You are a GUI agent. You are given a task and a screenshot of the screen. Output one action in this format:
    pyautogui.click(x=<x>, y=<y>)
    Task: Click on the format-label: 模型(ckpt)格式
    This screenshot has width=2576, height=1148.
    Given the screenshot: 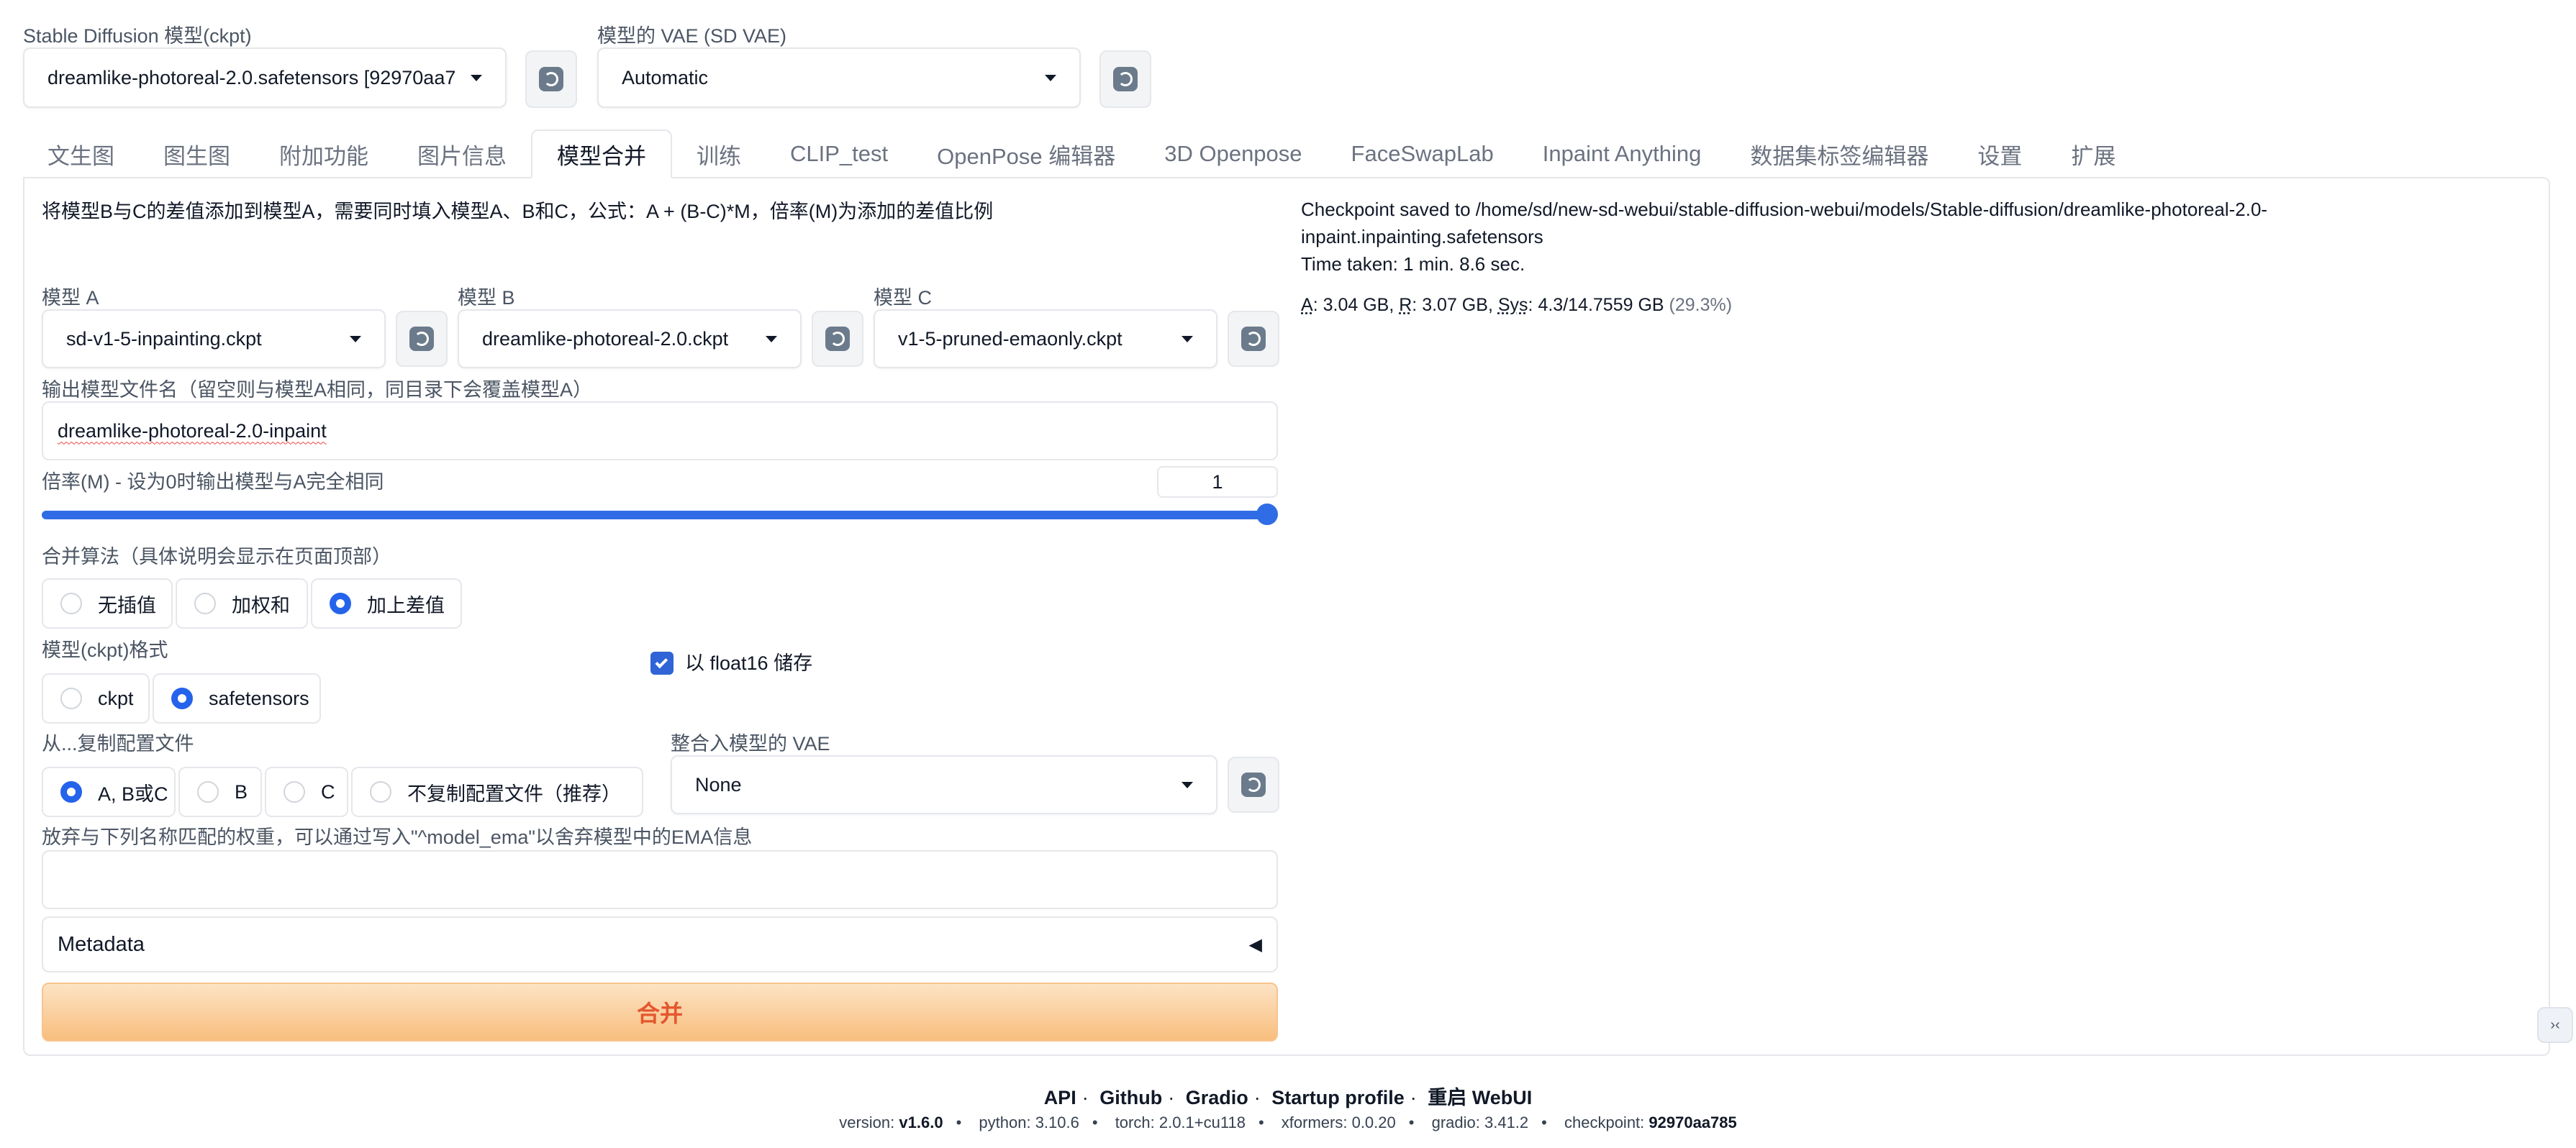 What is the action you would take?
    pyautogui.click(x=105, y=650)
    